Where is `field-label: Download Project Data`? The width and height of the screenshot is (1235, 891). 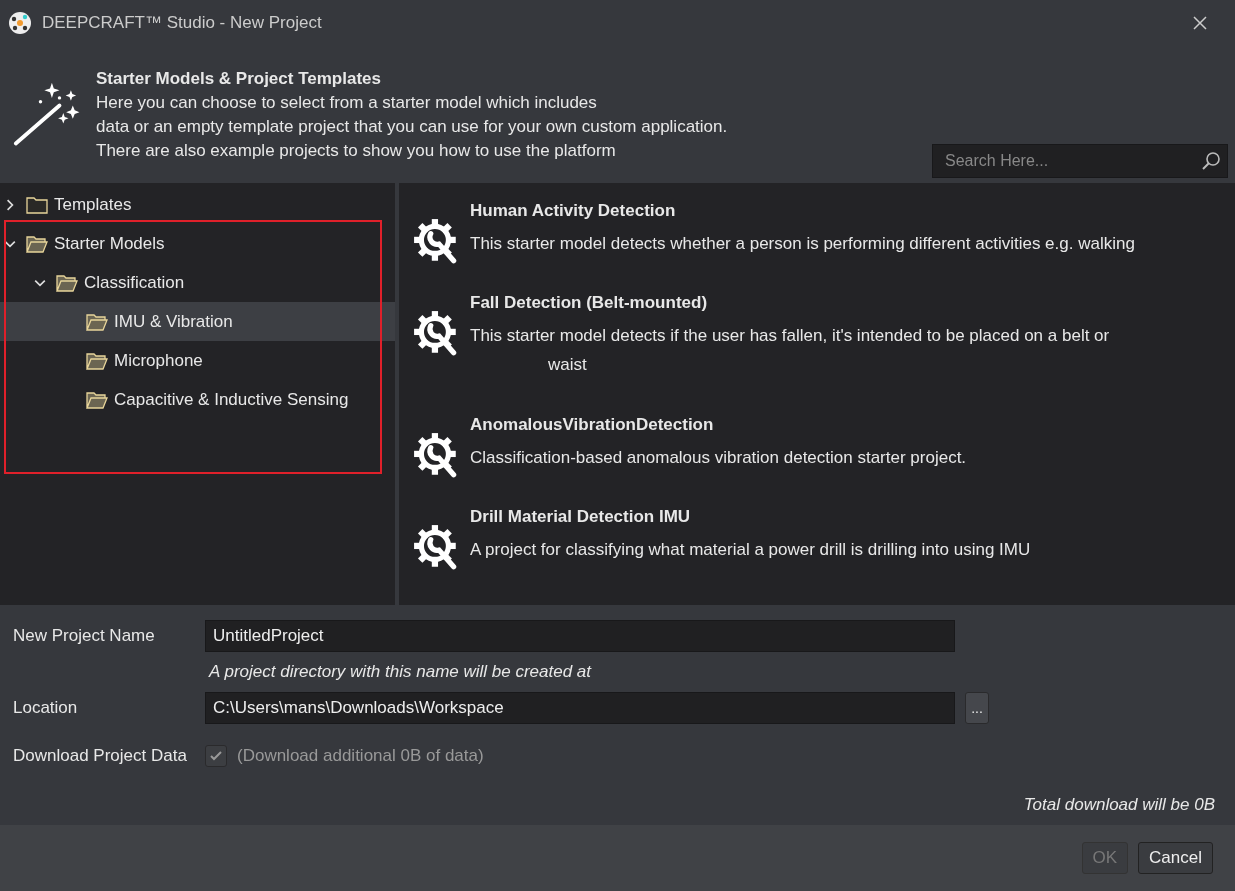 field-label: Download Project Data is located at coordinates (100, 756).